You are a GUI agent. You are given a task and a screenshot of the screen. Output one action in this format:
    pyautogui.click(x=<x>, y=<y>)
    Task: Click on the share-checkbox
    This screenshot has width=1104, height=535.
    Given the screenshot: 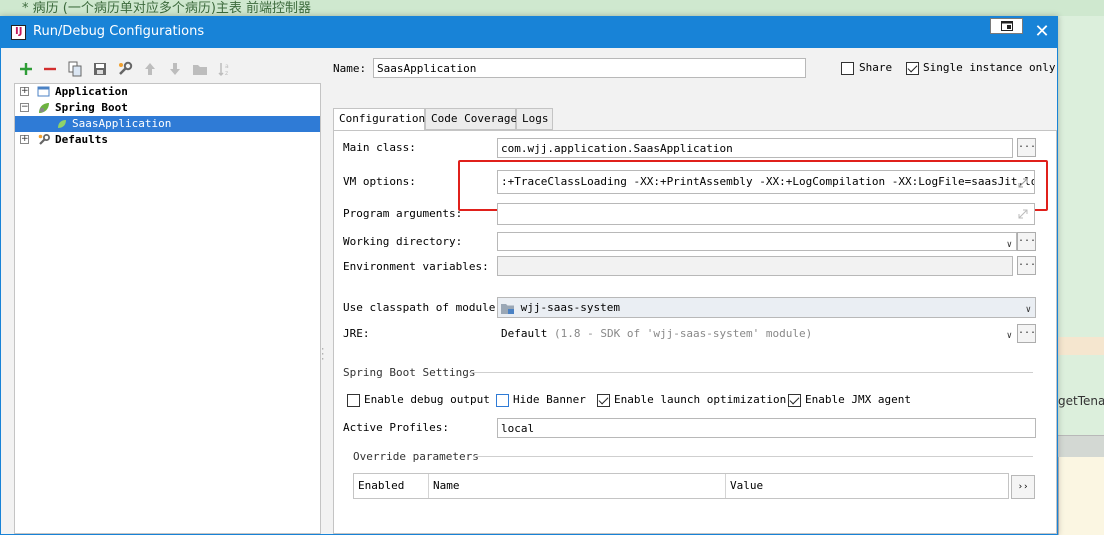 What is the action you would take?
    pyautogui.click(x=847, y=68)
    